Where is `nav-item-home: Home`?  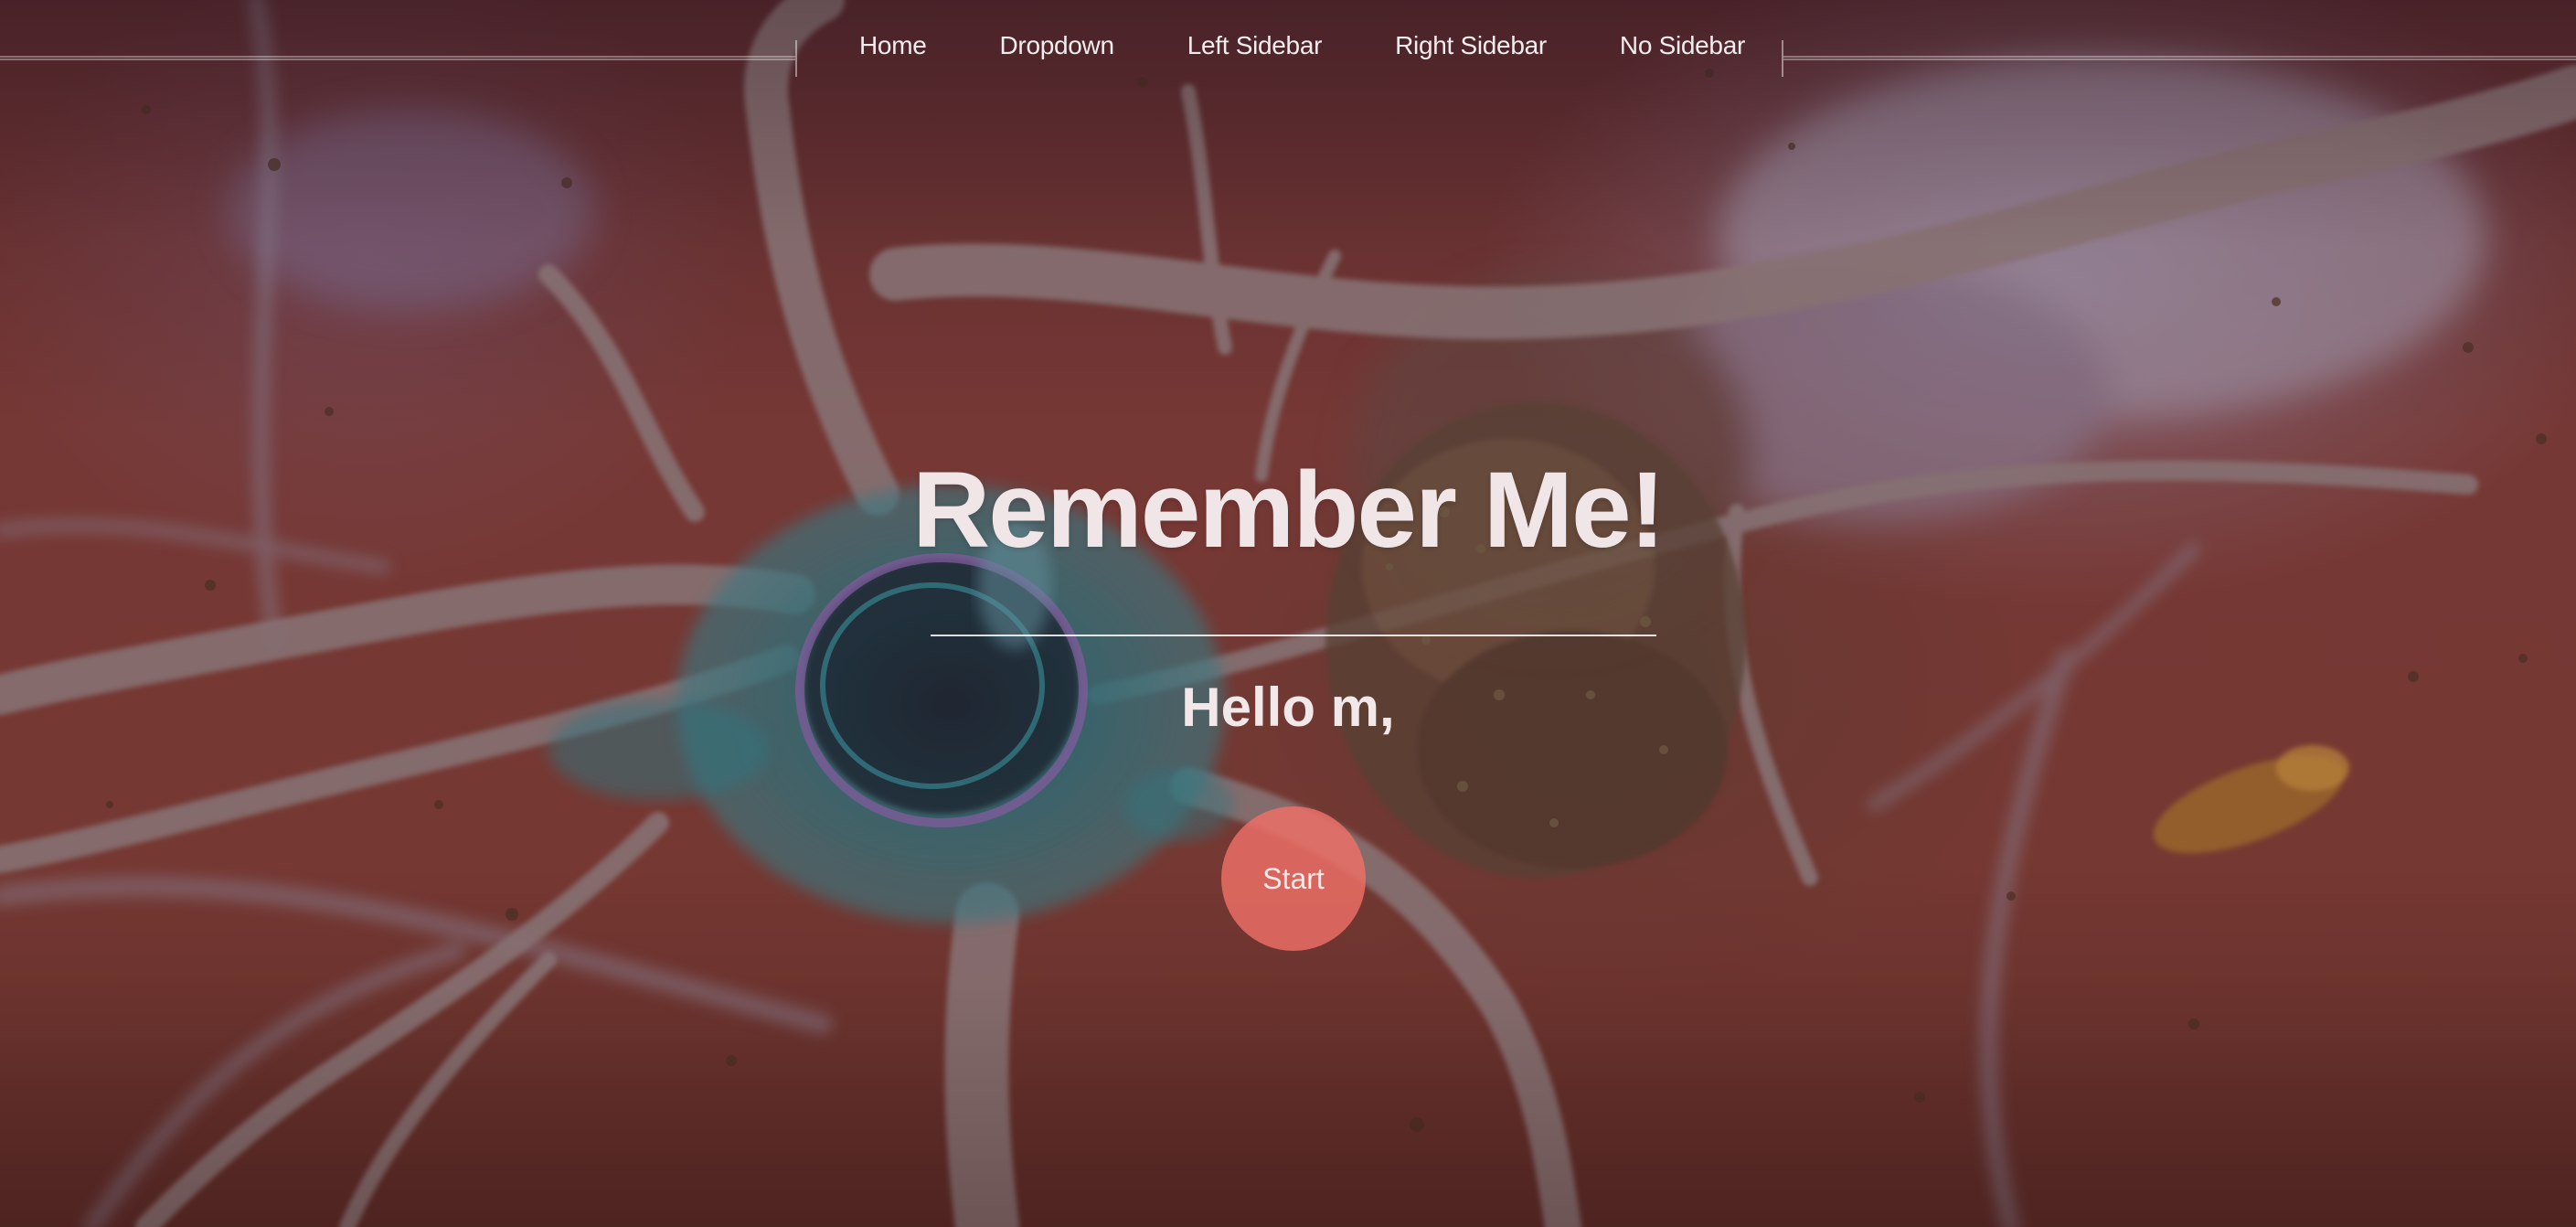
nav-item-home: Home is located at coordinates (893, 46).